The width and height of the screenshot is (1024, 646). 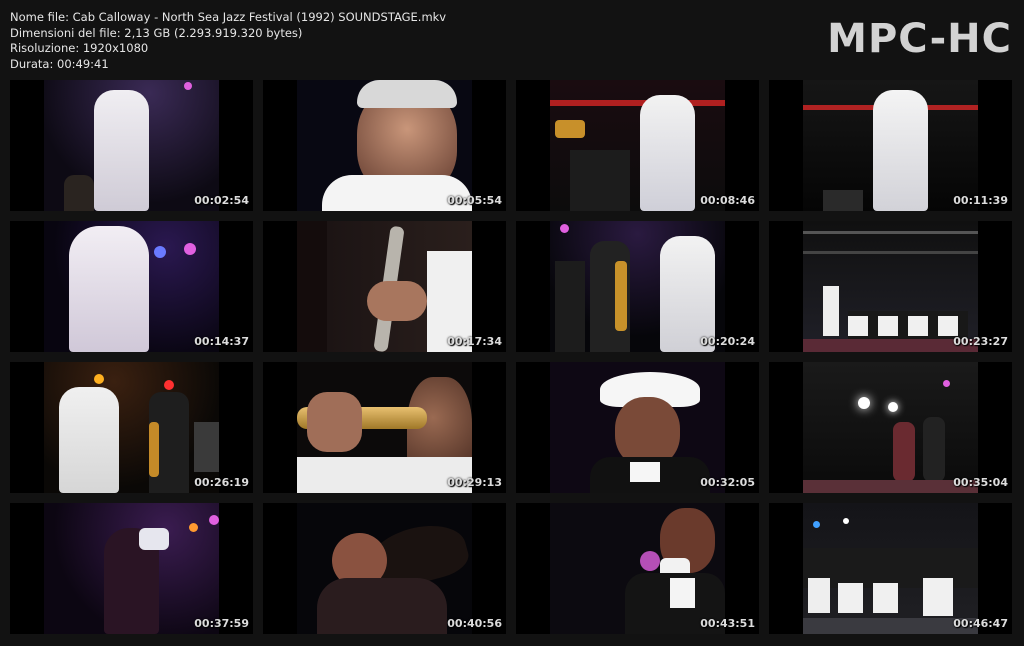 I want to click on timestamp: 00:14:37, so click(x=221, y=341).